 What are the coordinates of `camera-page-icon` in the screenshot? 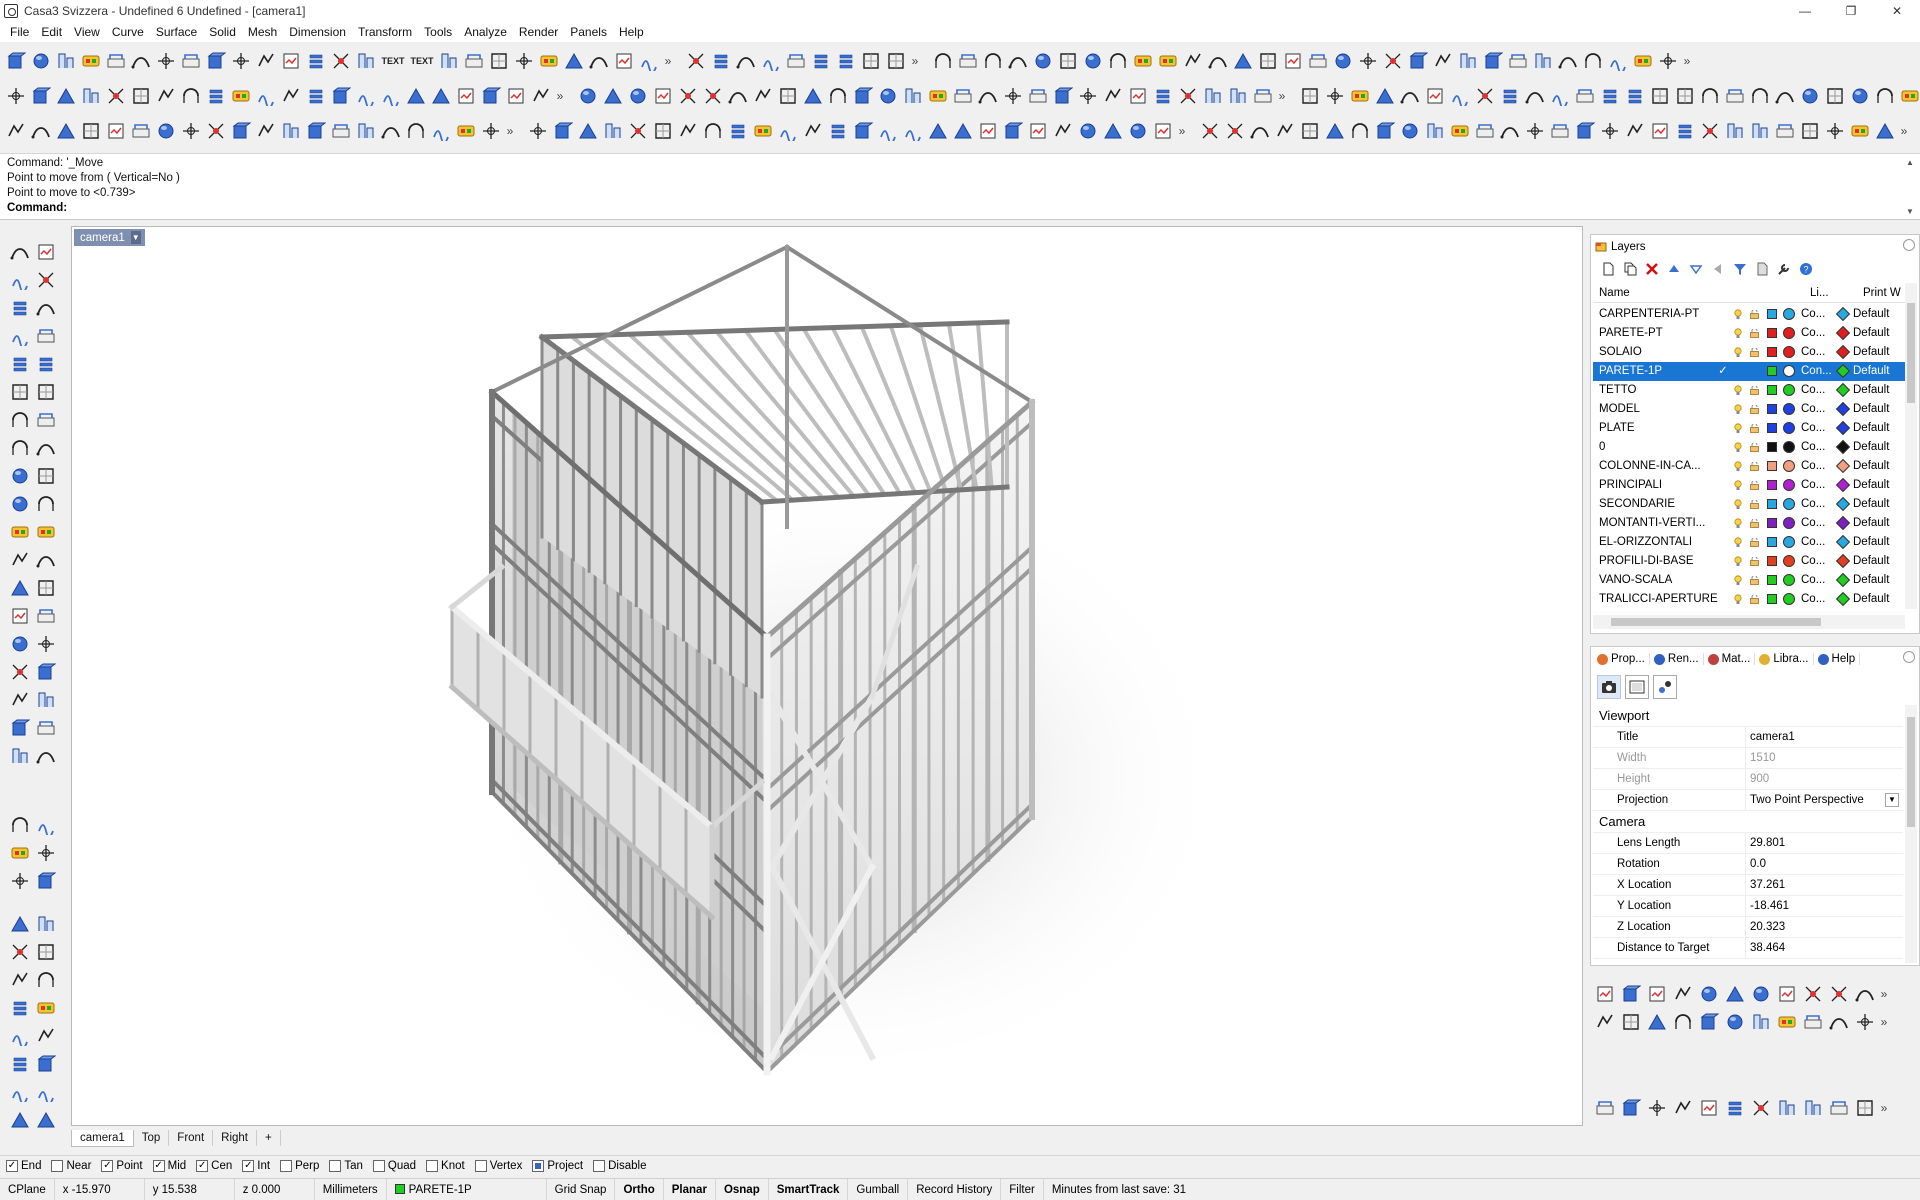 It's located at (1609, 687).